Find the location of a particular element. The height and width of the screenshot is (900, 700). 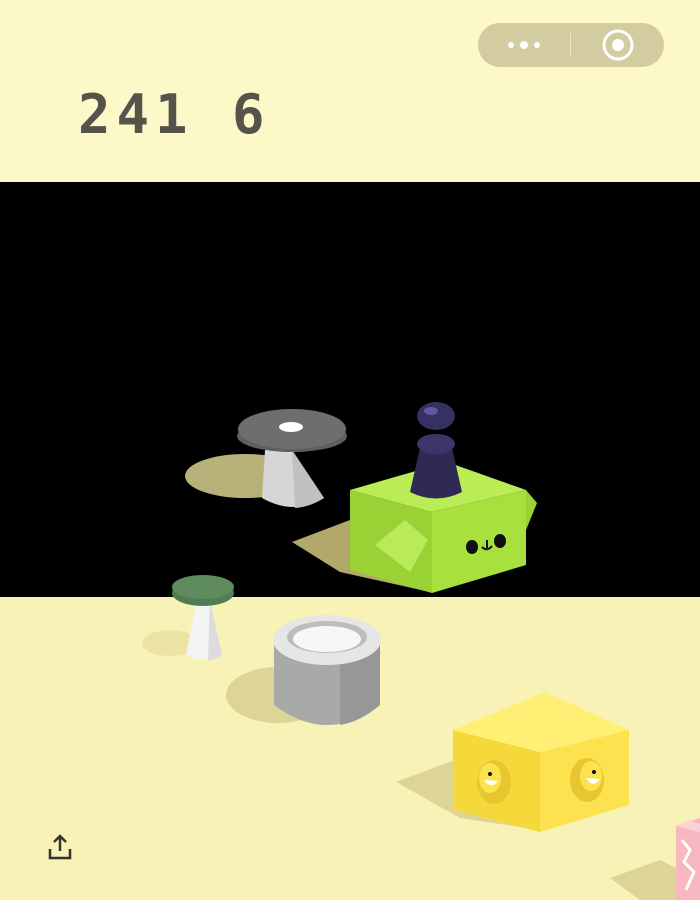

gray-cylinder-platform is located at coordinates (303, 670).